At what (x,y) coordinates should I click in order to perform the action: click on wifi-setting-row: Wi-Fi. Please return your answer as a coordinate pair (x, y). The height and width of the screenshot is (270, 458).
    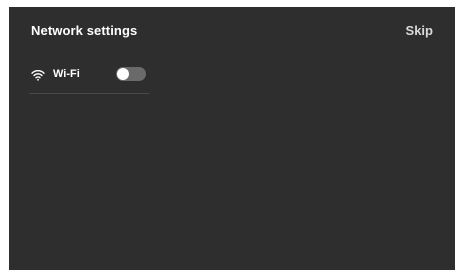
    Looking at the image, I should click on (89, 78).